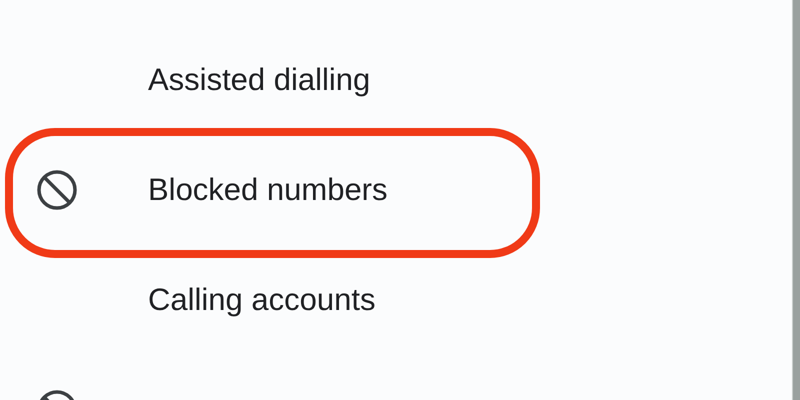  I want to click on setting-label: Calling accounts, so click(262, 300).